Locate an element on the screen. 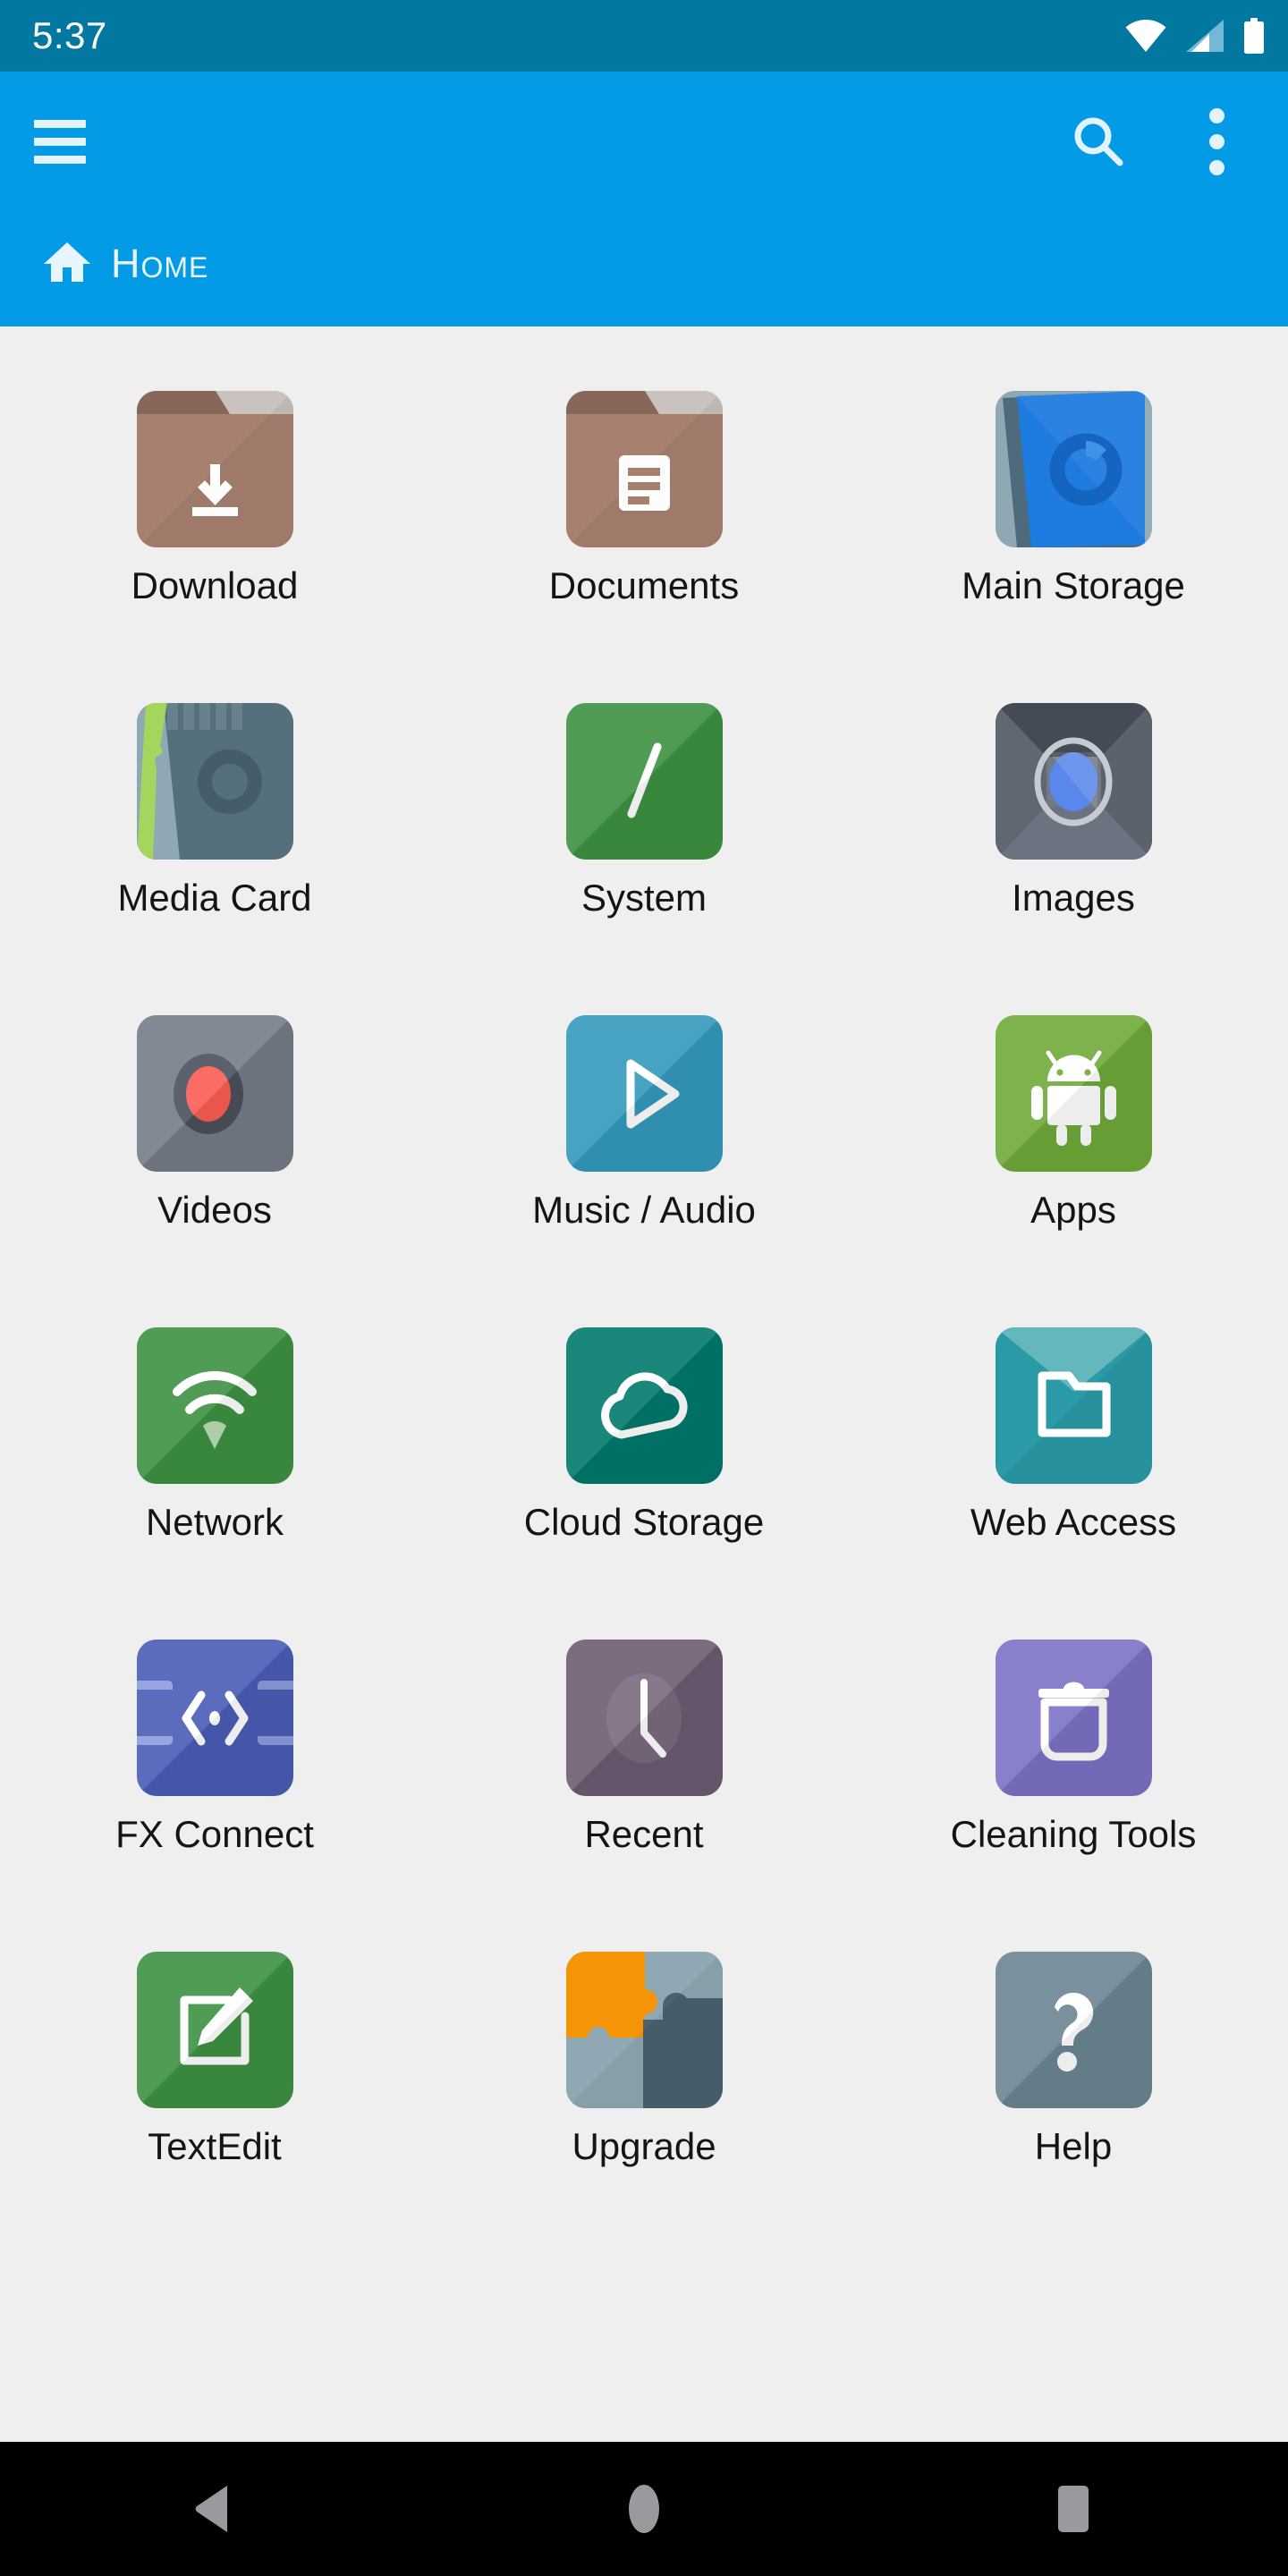  nav-back-button is located at coordinates (214, 2509).